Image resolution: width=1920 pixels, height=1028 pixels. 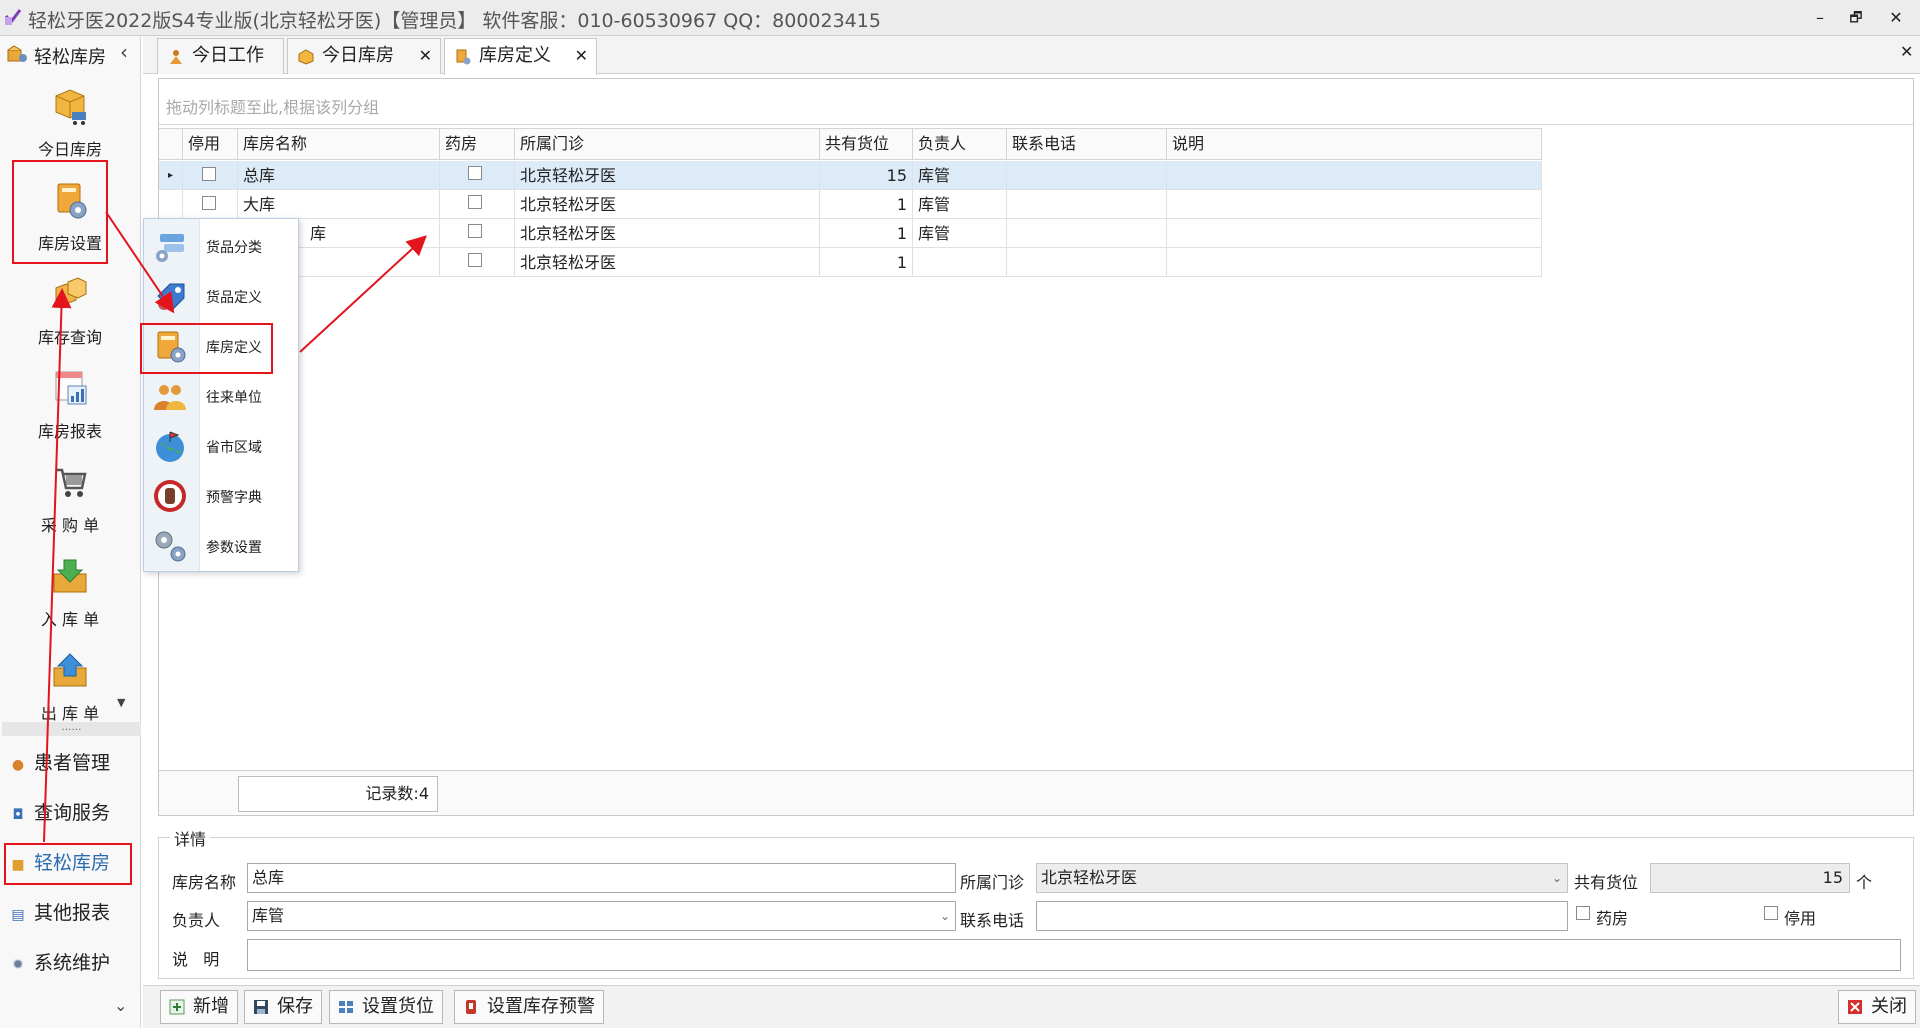 I want to click on details-title: 详情, so click(x=190, y=838).